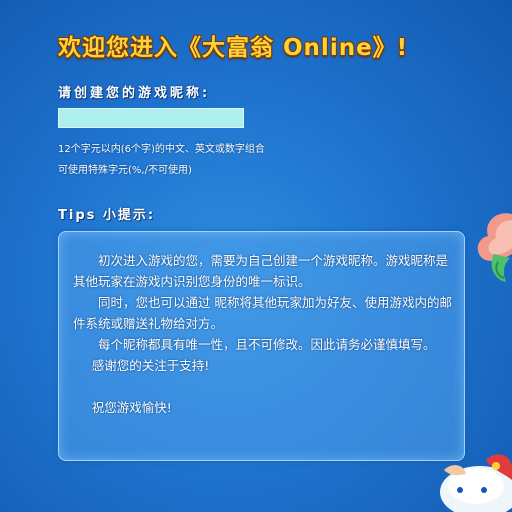 The height and width of the screenshot is (512, 512). I want to click on welcome-title: 欢迎您进入《大富翁 Online》!, so click(233, 48).